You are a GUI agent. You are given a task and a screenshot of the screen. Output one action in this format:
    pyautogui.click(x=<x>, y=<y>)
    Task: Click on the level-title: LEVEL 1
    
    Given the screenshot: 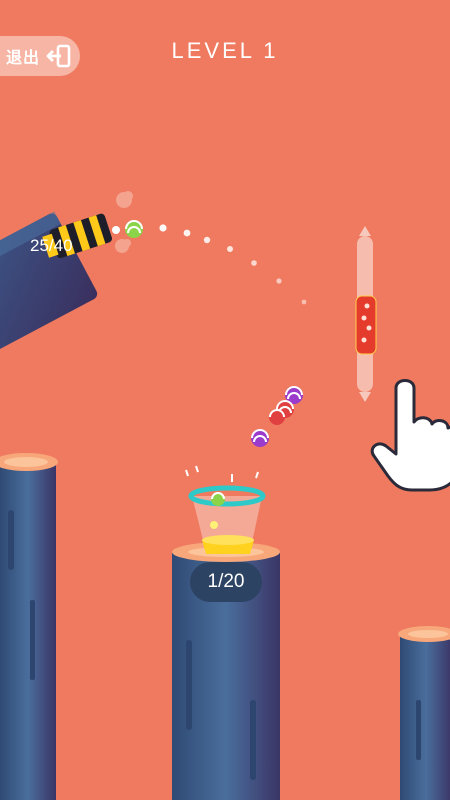 What is the action you would take?
    pyautogui.click(x=225, y=50)
    